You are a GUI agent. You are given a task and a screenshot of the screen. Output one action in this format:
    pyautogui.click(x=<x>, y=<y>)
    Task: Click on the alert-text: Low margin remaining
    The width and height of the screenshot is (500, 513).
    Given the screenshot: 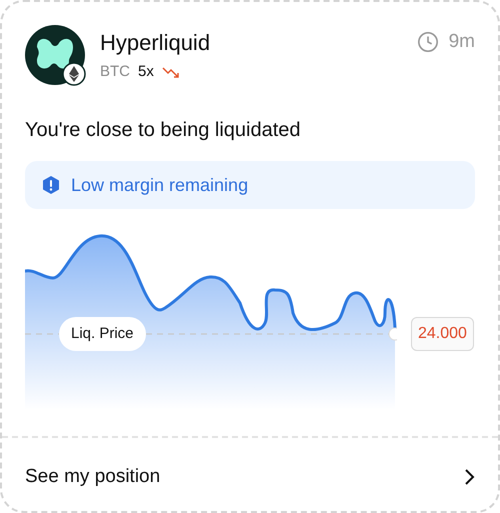 What is the action you would take?
    pyautogui.click(x=159, y=185)
    